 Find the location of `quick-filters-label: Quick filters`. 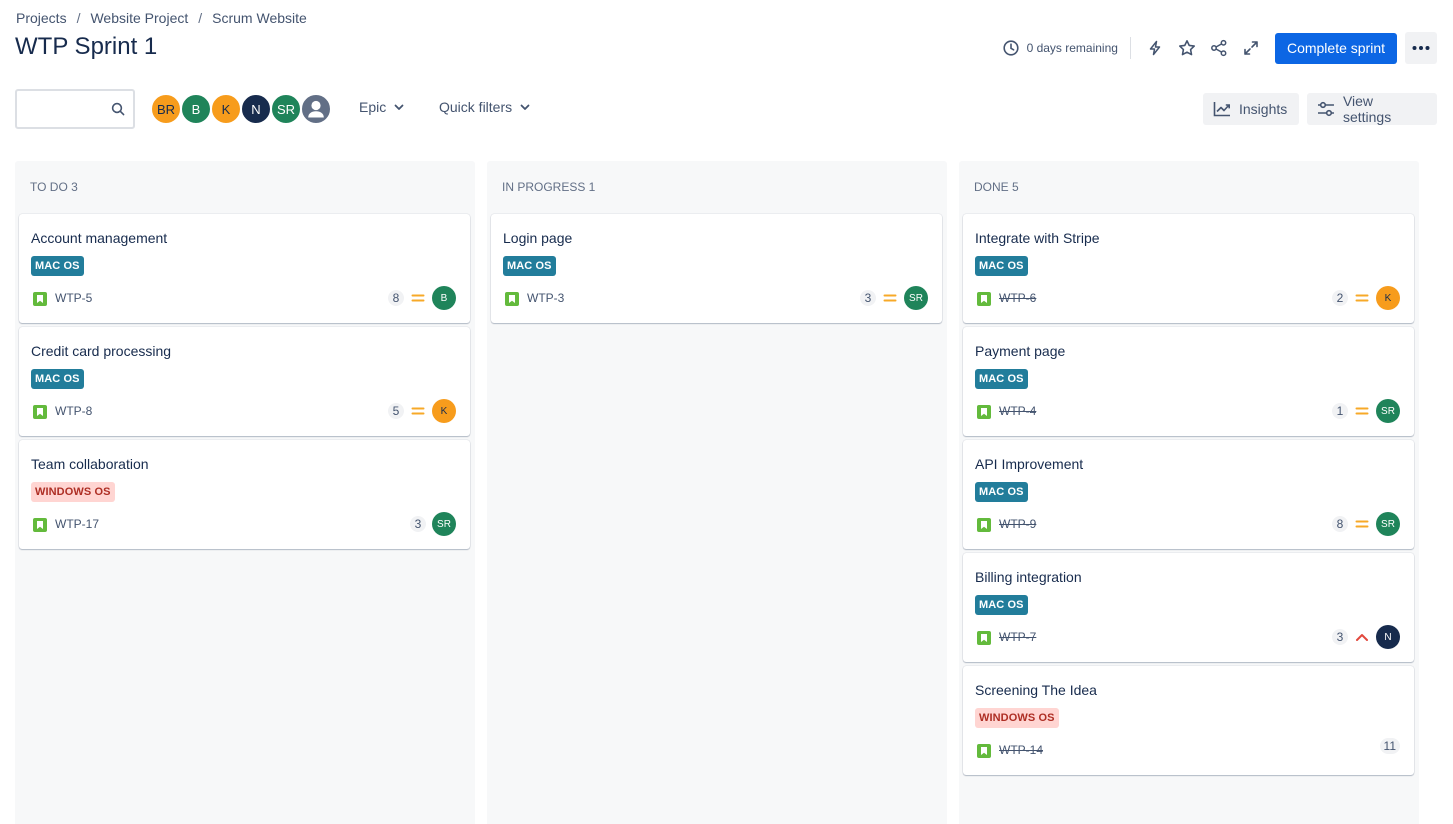

quick-filters-label: Quick filters is located at coordinates (476, 107).